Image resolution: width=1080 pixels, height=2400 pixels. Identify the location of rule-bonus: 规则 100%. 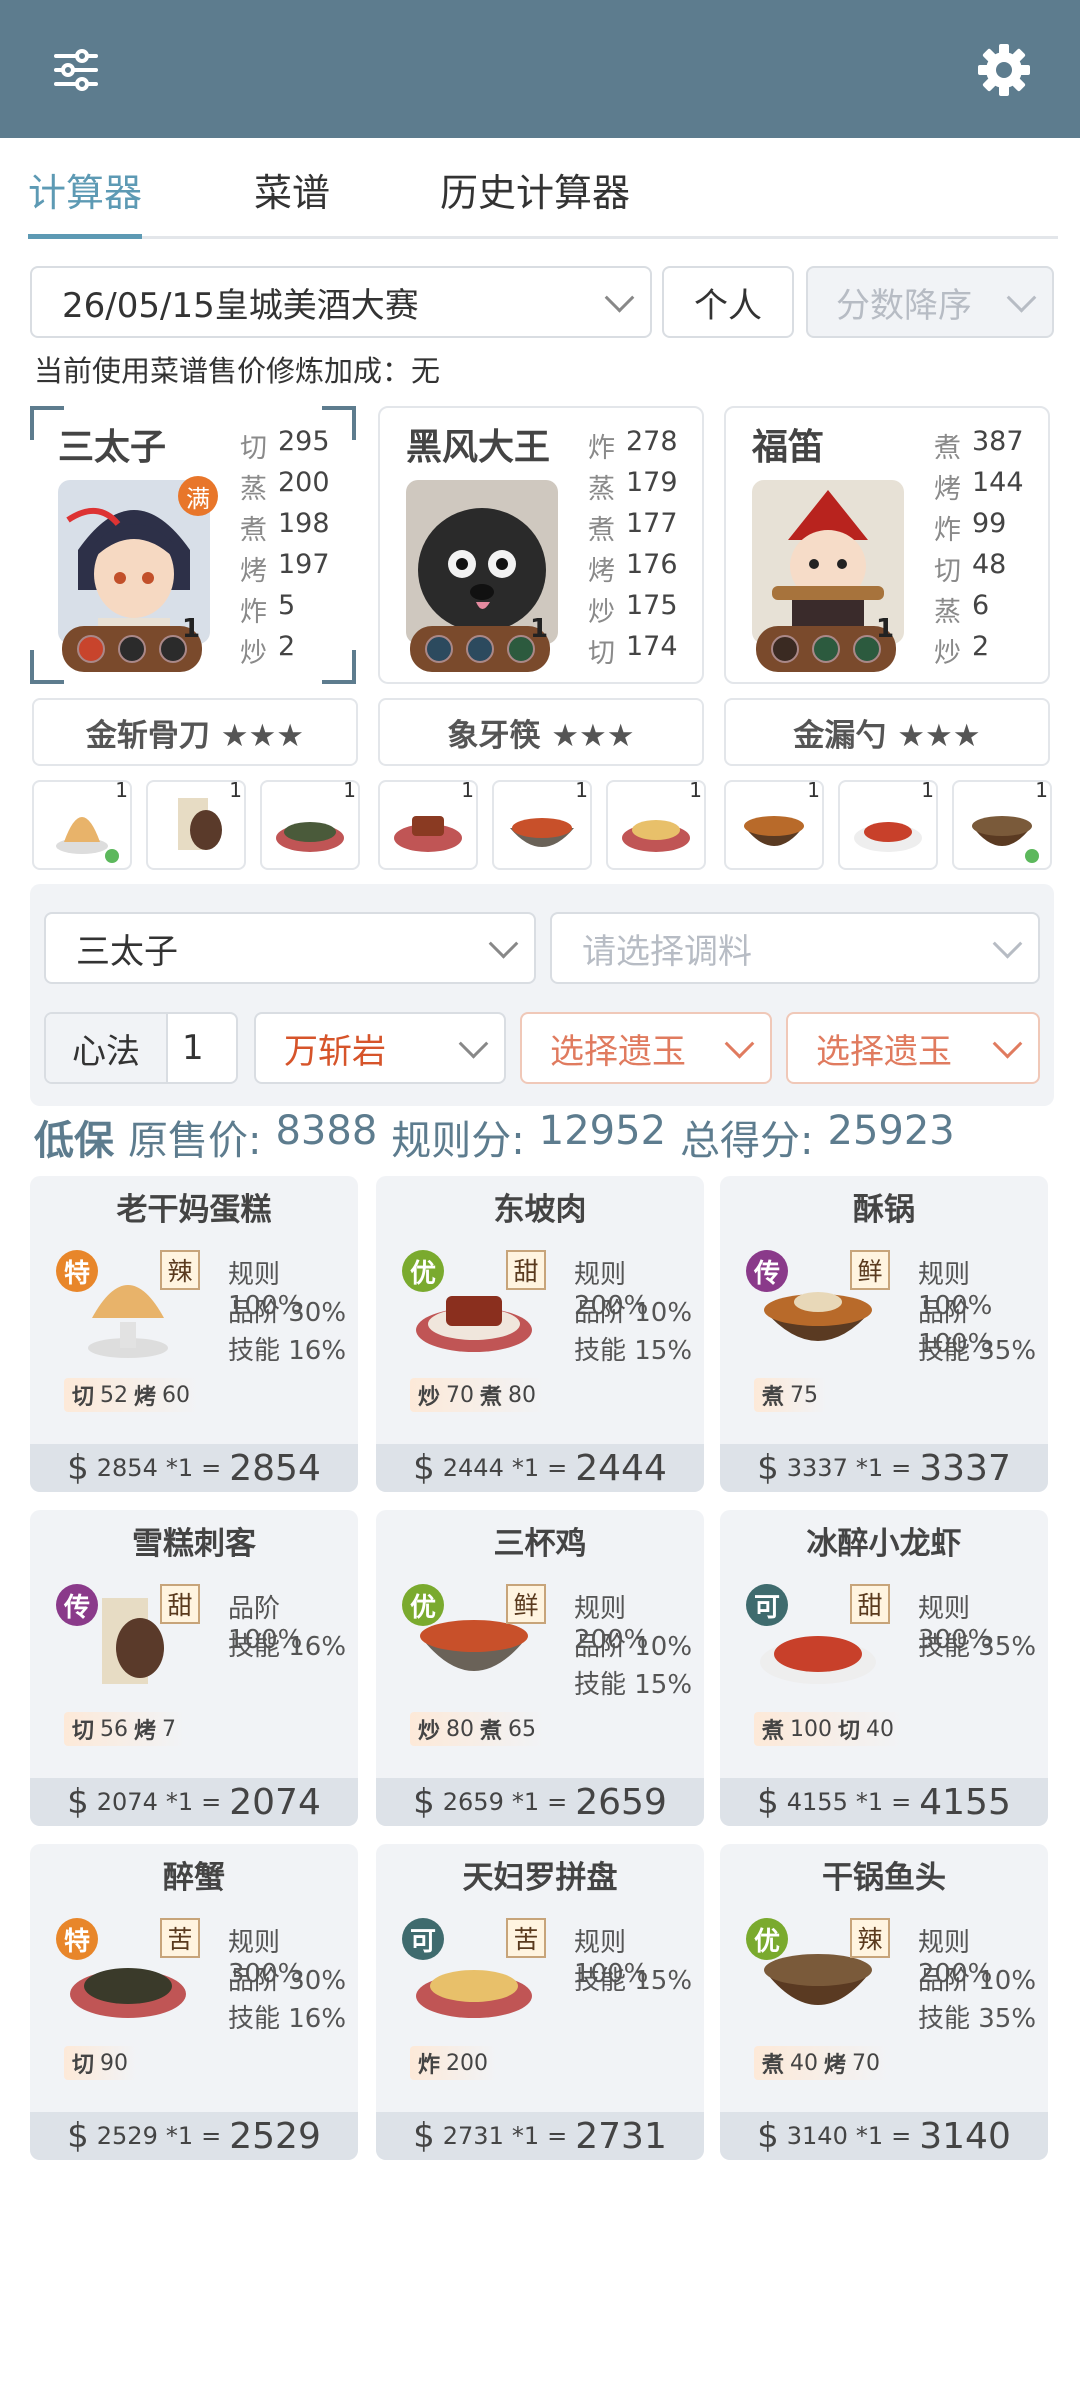
(955, 1290).